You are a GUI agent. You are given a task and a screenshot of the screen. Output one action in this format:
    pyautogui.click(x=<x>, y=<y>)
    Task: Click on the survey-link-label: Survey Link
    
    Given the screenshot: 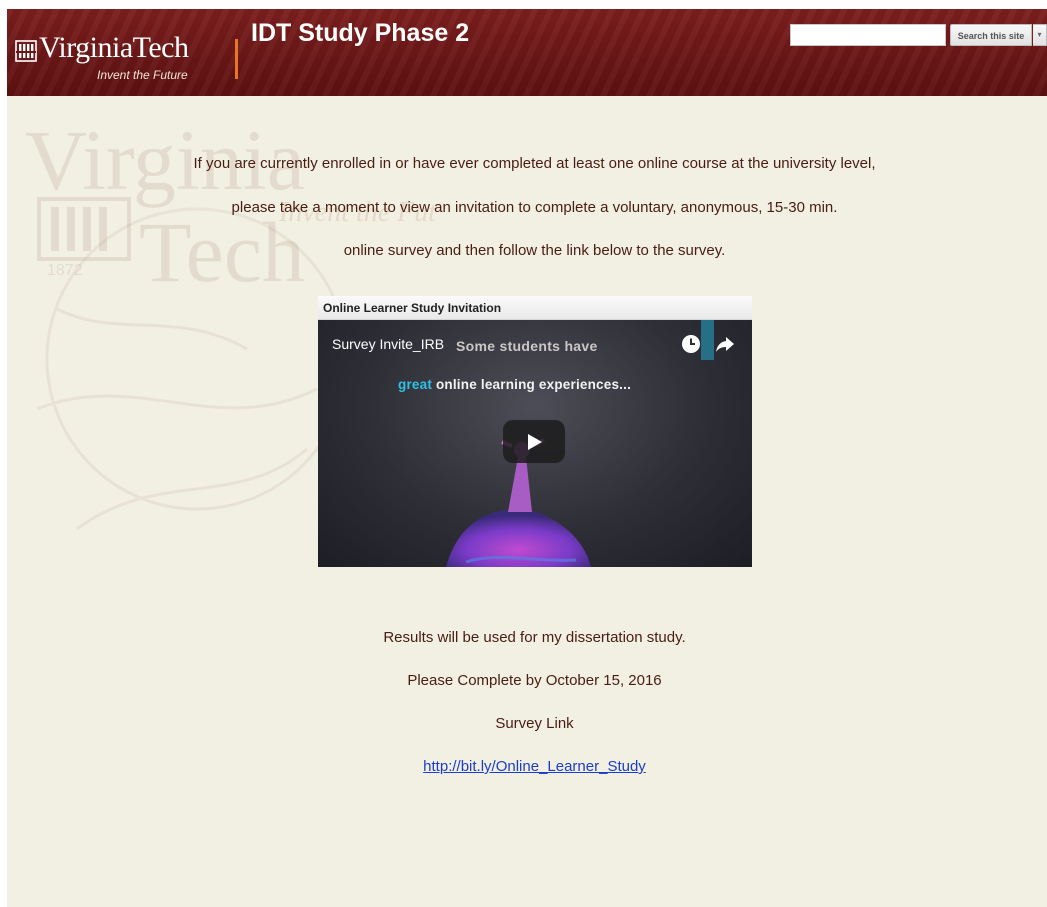 What is the action you would take?
    pyautogui.click(x=534, y=723)
    